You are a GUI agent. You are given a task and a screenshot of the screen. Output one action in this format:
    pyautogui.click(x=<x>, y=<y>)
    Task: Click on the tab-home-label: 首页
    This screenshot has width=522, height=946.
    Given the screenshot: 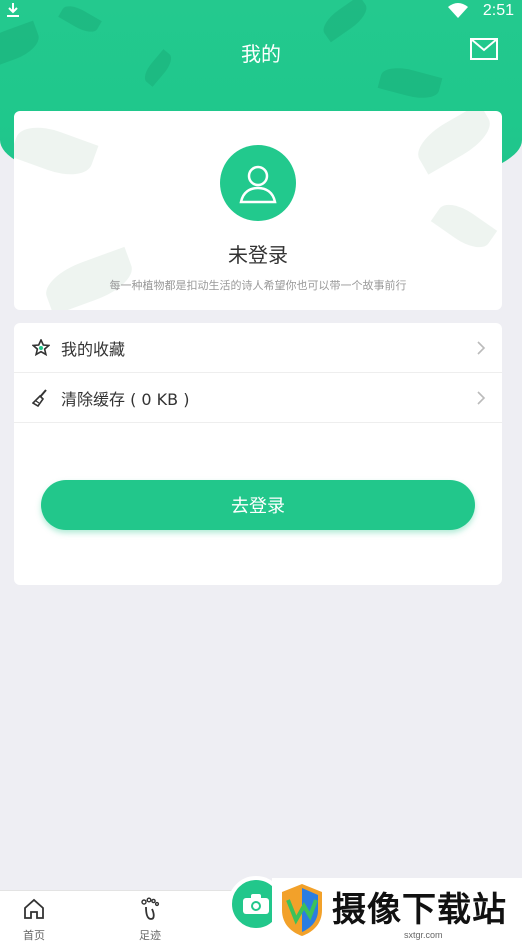 What is the action you would take?
    pyautogui.click(x=34, y=935)
    